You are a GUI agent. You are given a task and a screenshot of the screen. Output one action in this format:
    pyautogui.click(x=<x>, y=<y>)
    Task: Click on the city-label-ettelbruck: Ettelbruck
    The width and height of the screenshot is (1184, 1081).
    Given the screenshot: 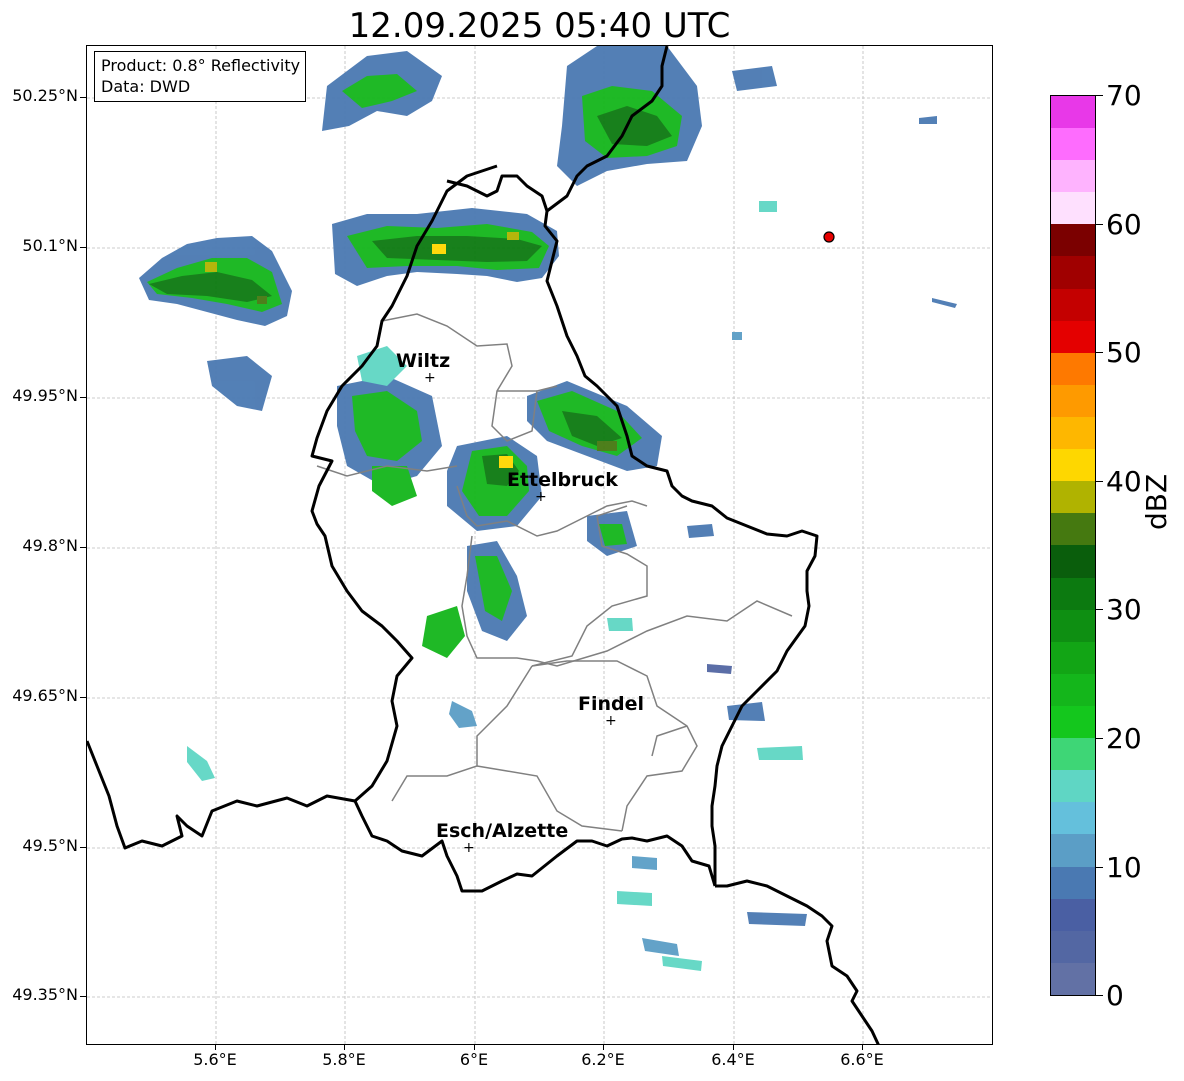 What is the action you would take?
    pyautogui.click(x=562, y=480)
    